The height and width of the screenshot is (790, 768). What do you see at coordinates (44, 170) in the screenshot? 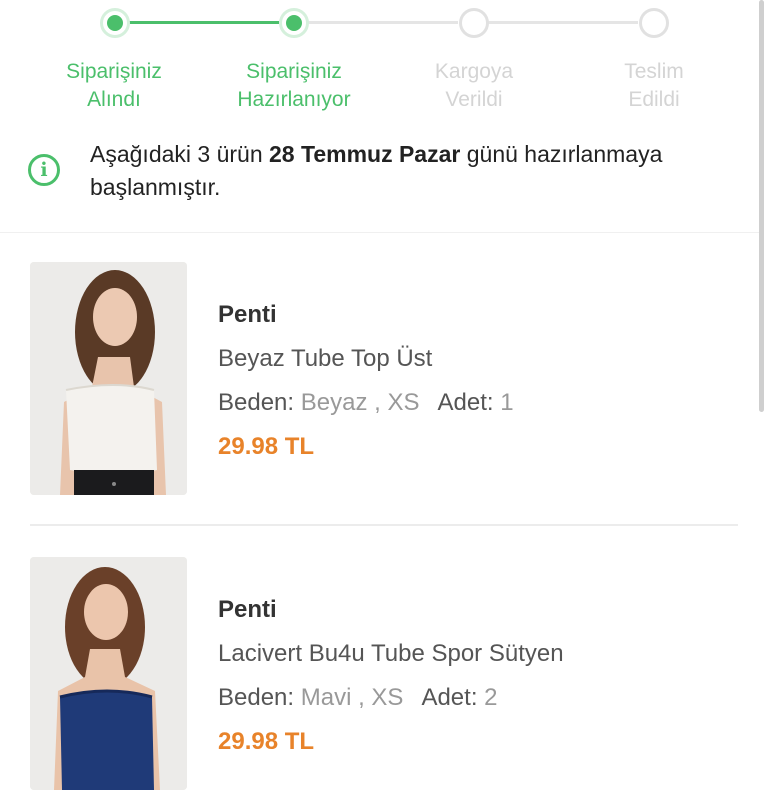
I see `info-circle-icon: i` at bounding box center [44, 170].